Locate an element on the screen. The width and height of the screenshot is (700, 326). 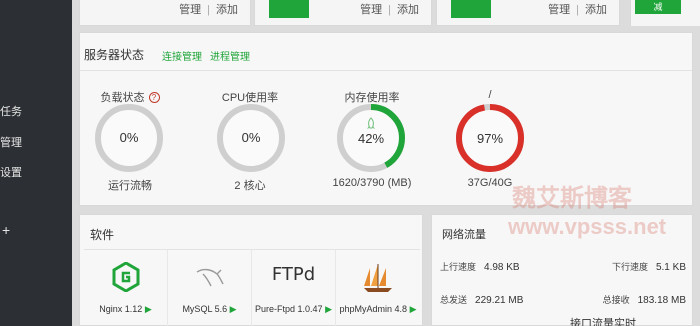
up-speed-label: 上行速度 is located at coordinates (458, 267).